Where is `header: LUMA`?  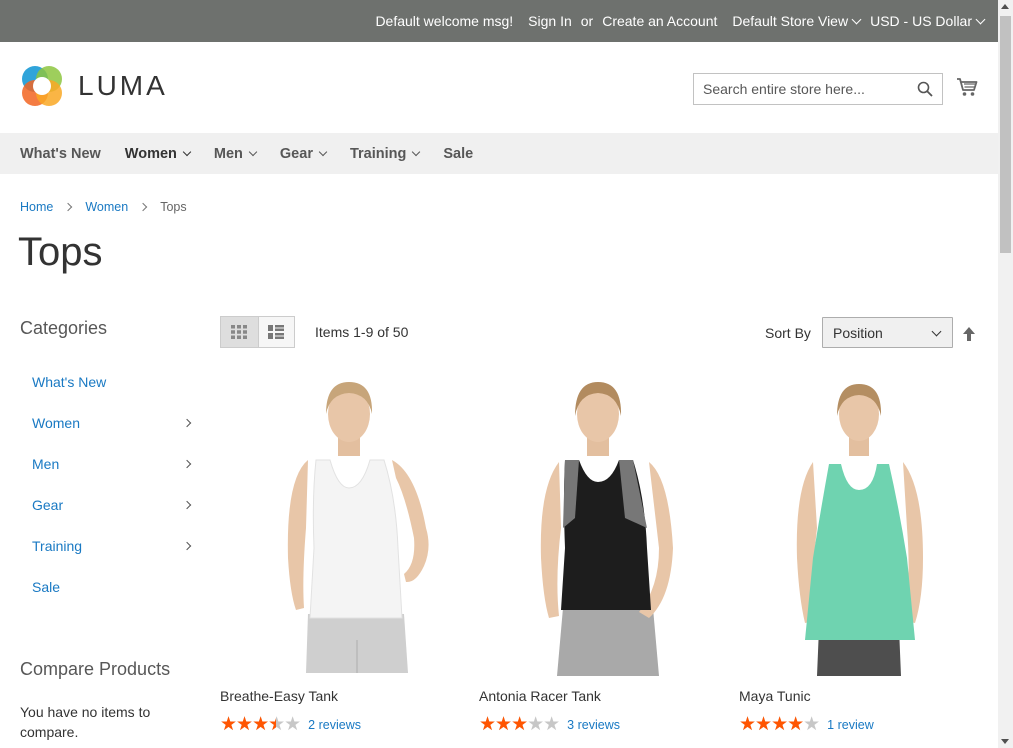
header: LUMA is located at coordinates (499, 87).